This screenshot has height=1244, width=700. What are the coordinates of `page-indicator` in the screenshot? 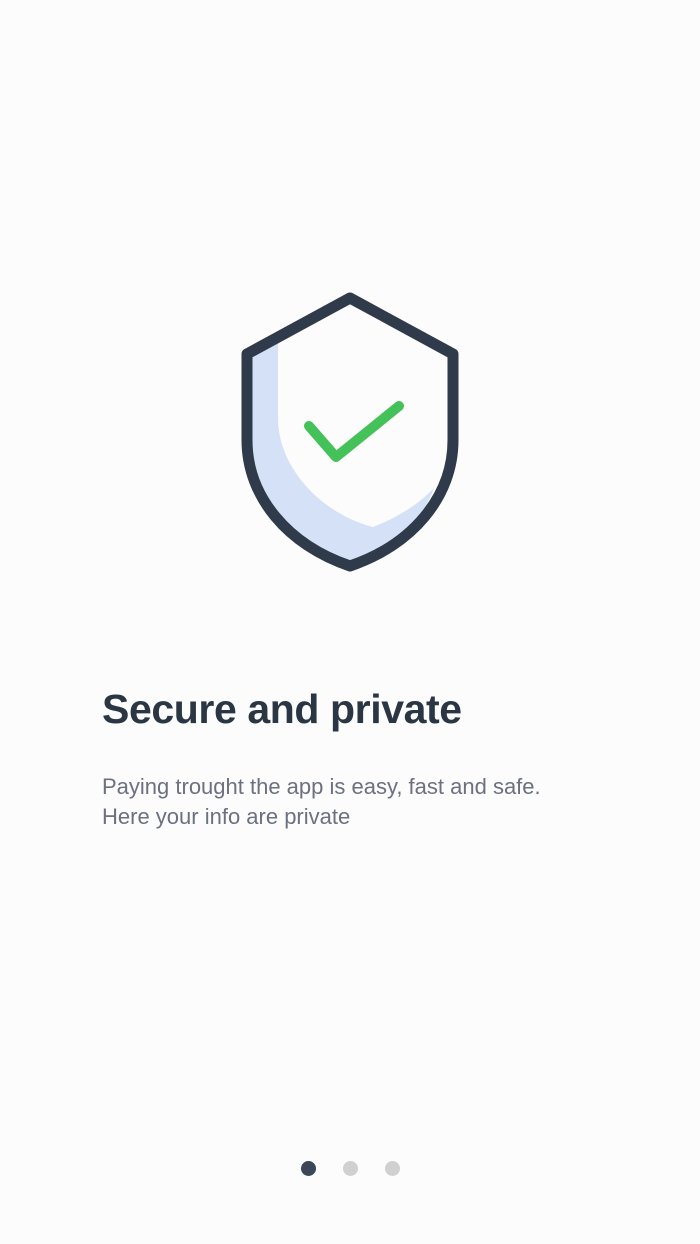 It's located at (350, 1169).